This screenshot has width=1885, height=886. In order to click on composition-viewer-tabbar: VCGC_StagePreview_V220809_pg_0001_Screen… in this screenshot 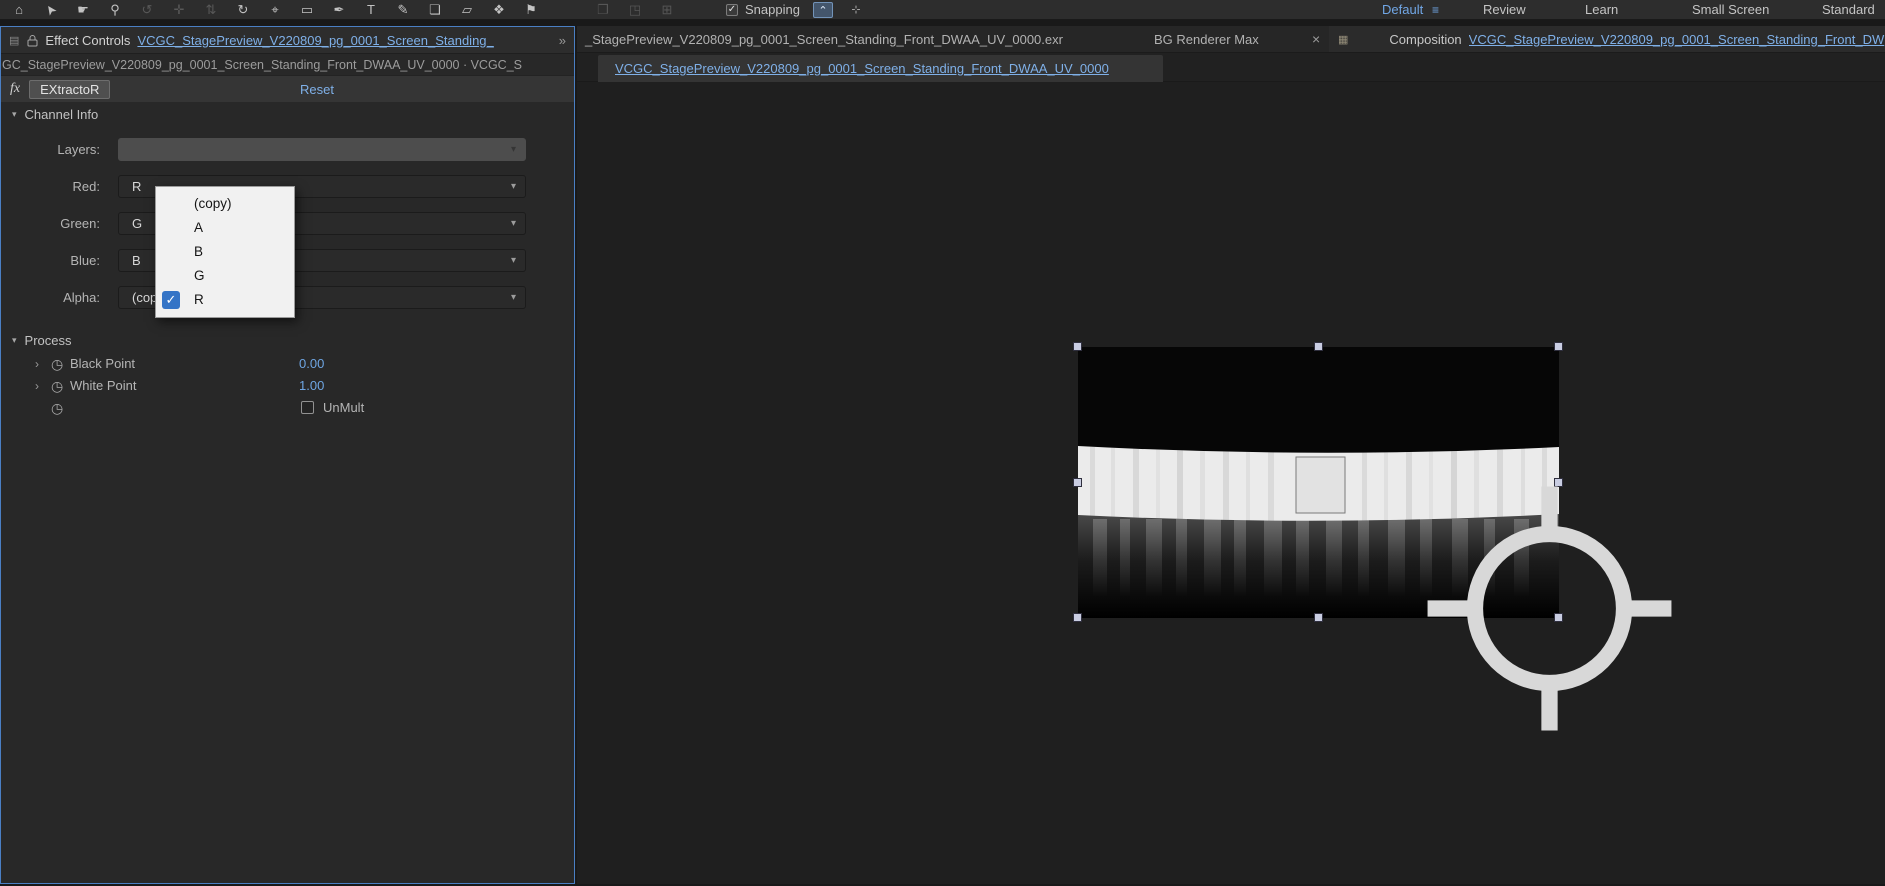, I will do `click(1231, 67)`.